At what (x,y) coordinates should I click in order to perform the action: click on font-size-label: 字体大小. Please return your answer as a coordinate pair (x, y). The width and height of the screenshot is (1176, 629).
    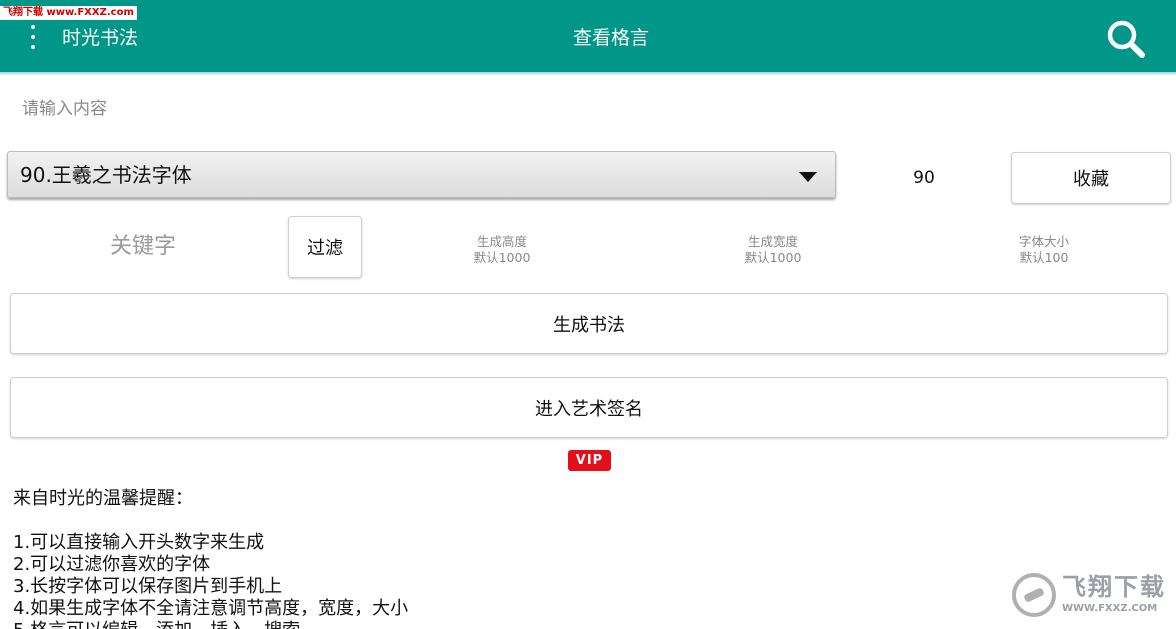
    Looking at the image, I should click on (1043, 241).